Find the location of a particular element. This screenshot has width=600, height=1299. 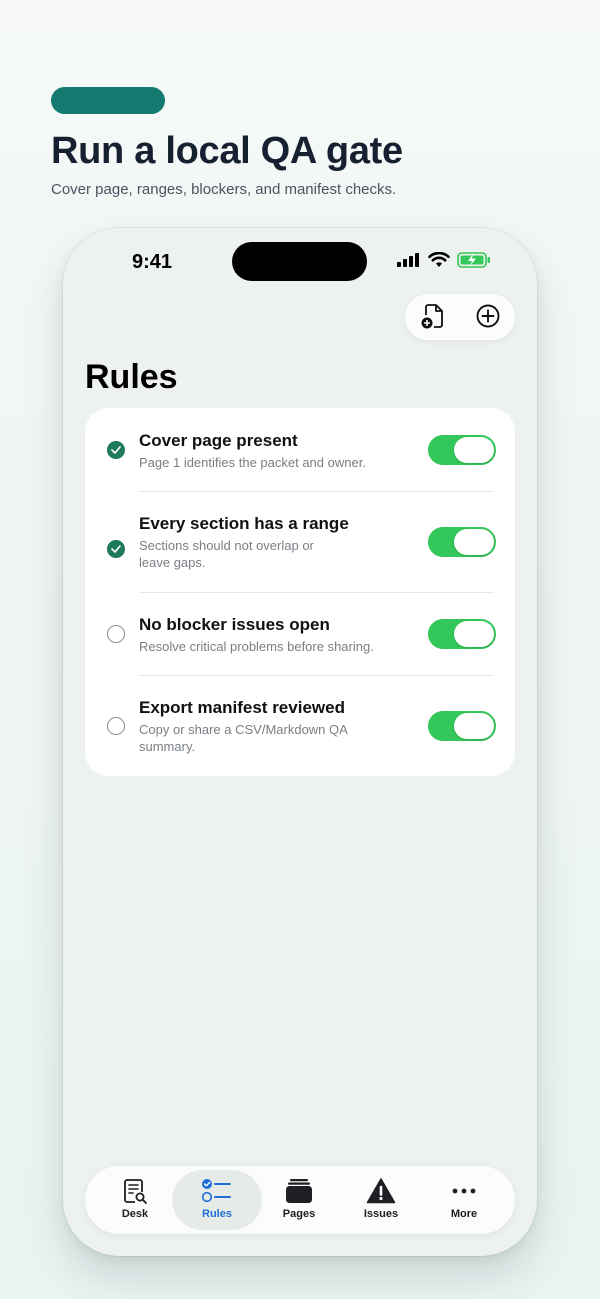

tab-label: Desk is located at coordinates (135, 1214).